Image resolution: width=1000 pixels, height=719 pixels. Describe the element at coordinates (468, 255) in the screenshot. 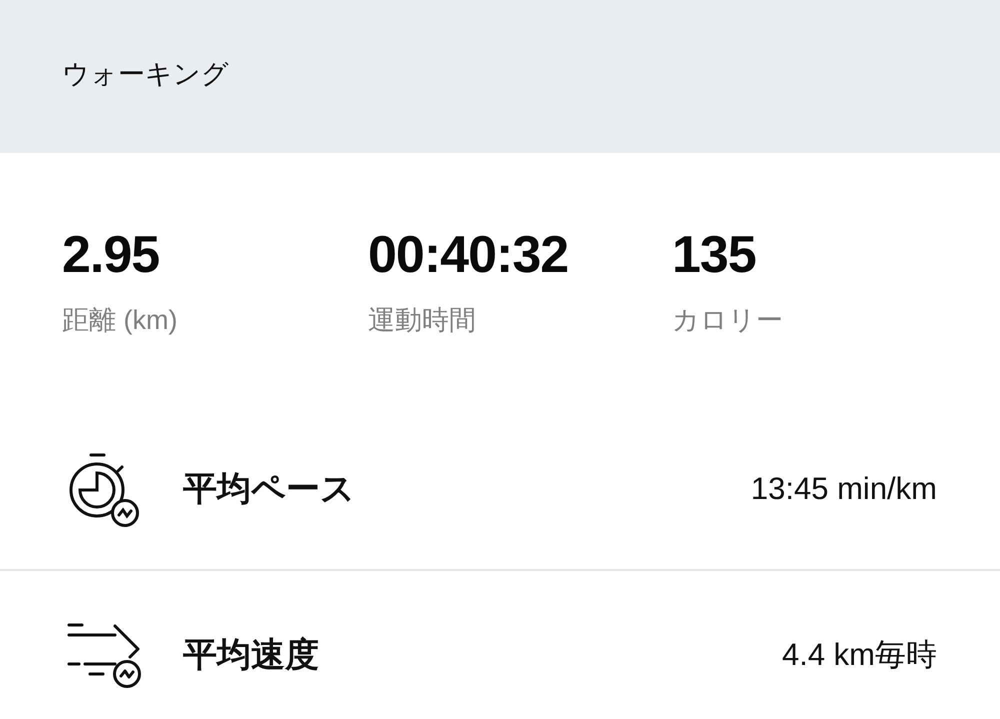

I see `stat-value: 00:40:32` at that location.